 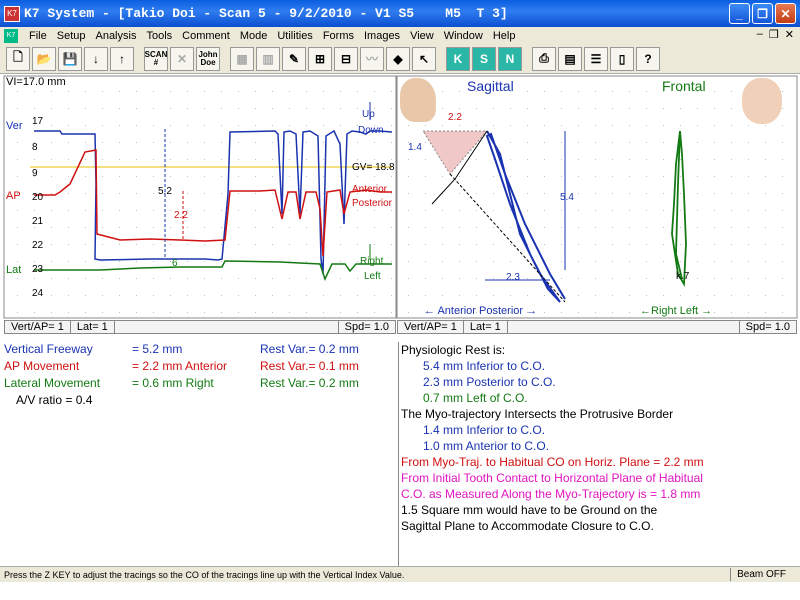 What do you see at coordinates (424, 58) in the screenshot?
I see `select-icon: ↖` at bounding box center [424, 58].